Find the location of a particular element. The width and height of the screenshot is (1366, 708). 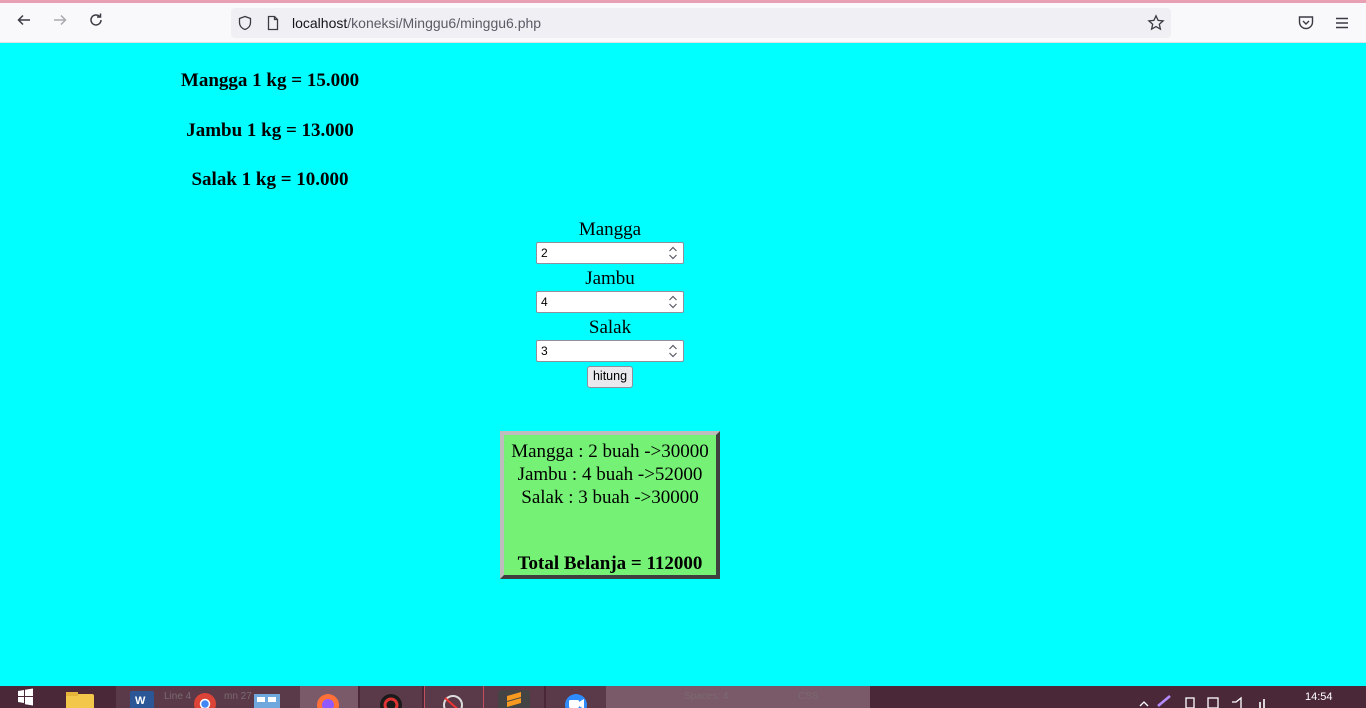

page-icon is located at coordinates (273, 23).